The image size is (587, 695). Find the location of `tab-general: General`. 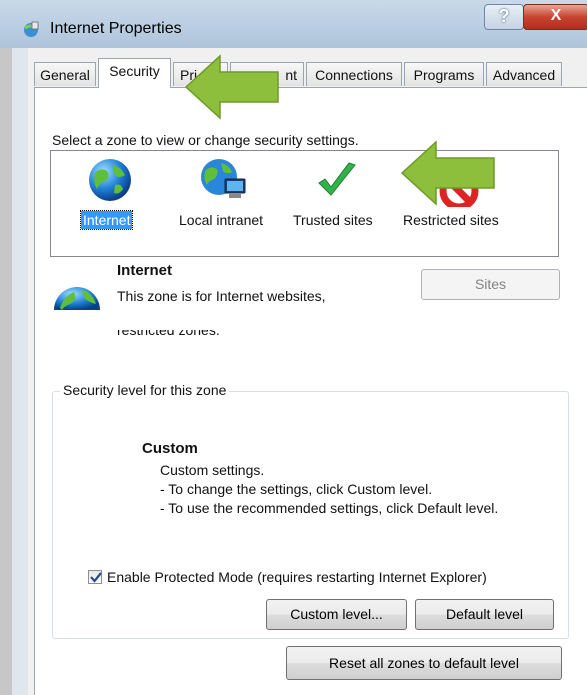

tab-general: General is located at coordinates (65, 74).